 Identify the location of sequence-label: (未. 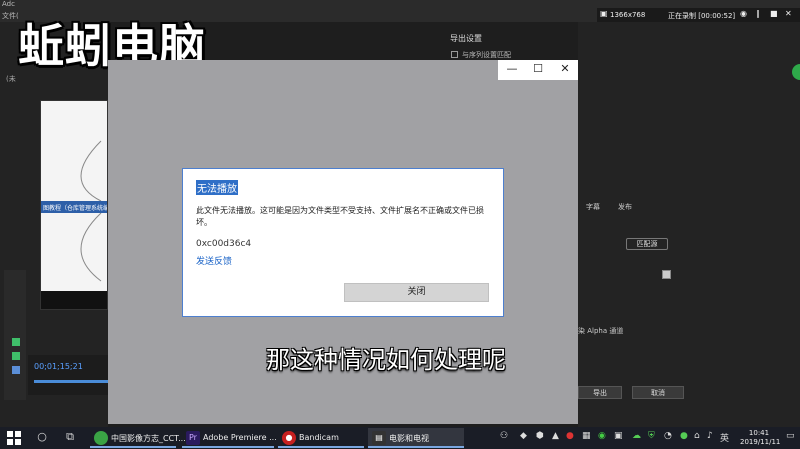
(11, 79).